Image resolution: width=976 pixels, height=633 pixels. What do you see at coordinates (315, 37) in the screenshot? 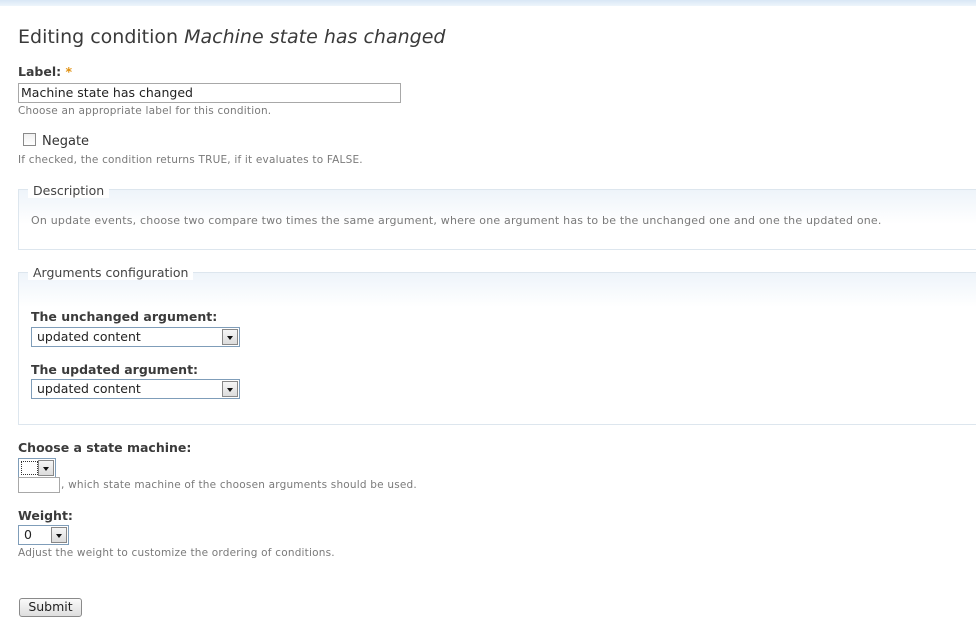
I see `page-title-condition: Machine state has changed` at bounding box center [315, 37].